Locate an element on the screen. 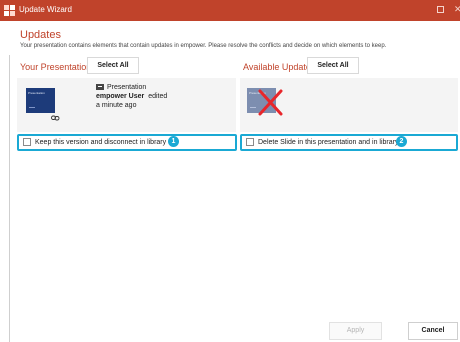 This screenshot has height=342, width=460. apply-button: Apply is located at coordinates (355, 331).